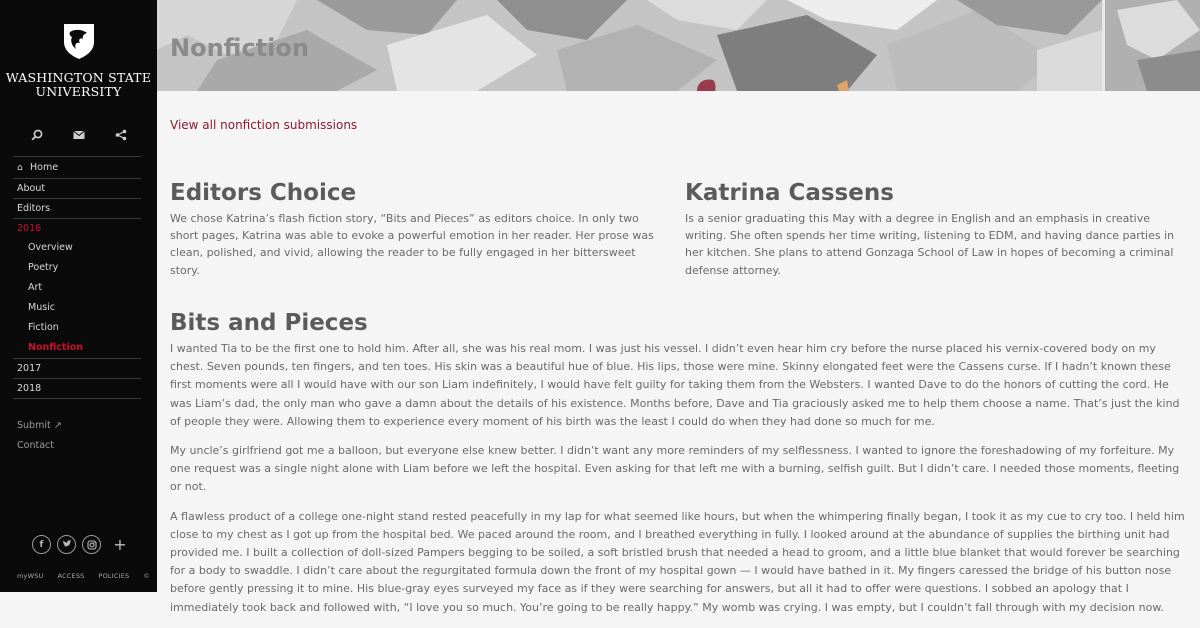 This screenshot has width=1200, height=628. I want to click on plus-icon: +, so click(120, 544).